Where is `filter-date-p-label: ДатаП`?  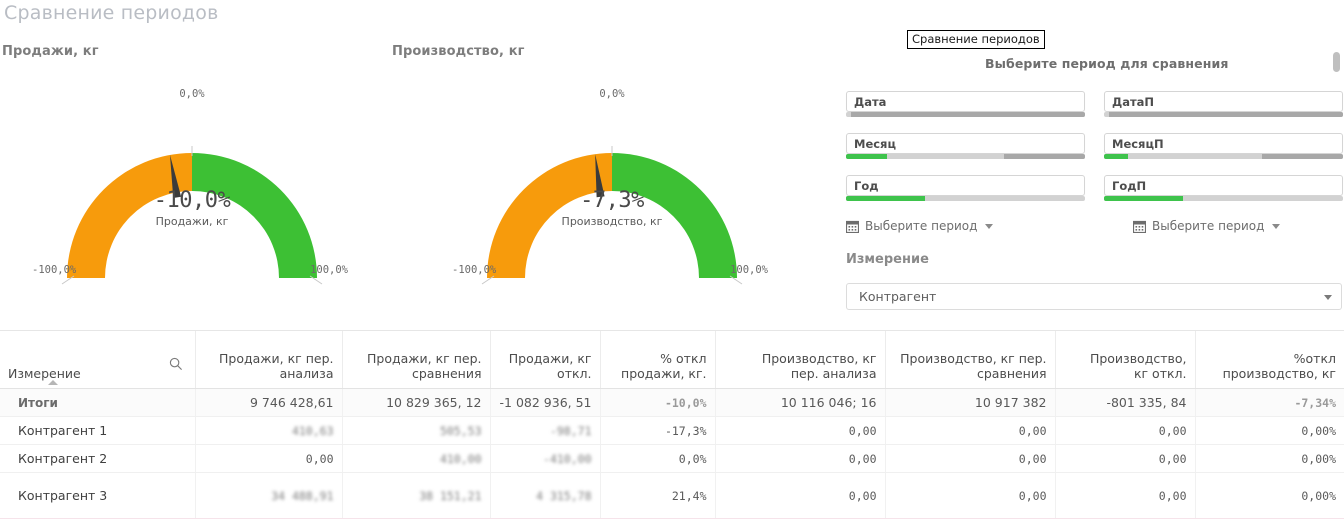
filter-date-p-label: ДатаП is located at coordinates (1223, 101).